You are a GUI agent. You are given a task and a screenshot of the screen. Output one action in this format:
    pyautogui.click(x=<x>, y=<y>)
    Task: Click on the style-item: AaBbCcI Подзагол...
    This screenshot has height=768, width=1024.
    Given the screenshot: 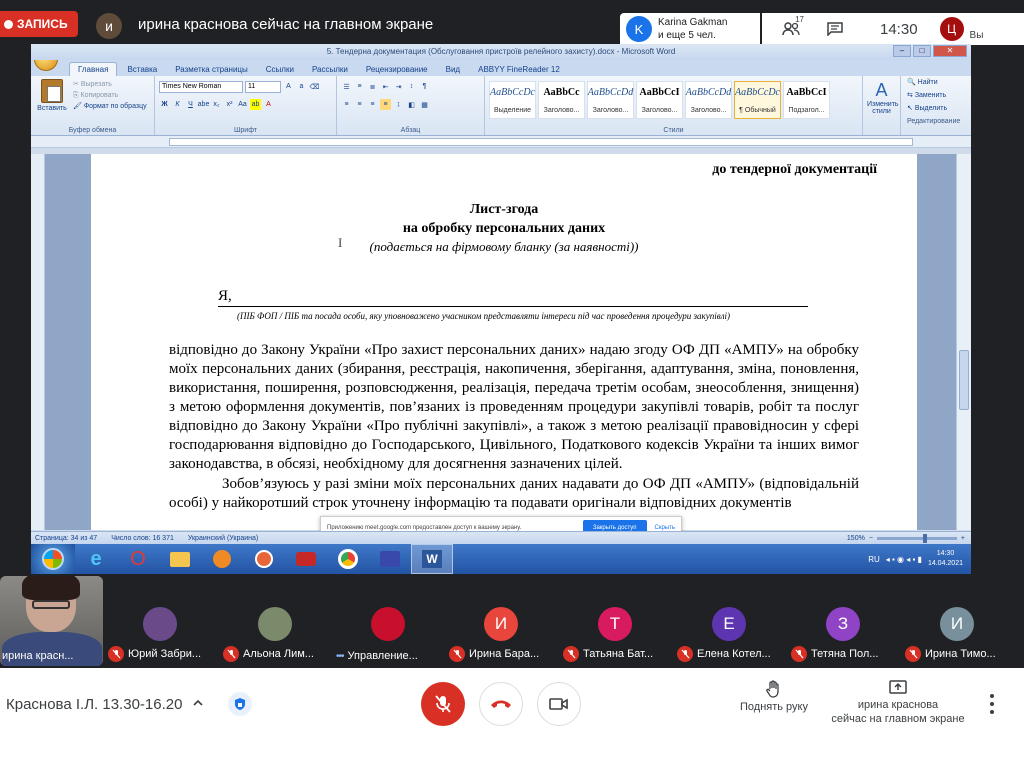 What is the action you would take?
    pyautogui.click(x=806, y=100)
    